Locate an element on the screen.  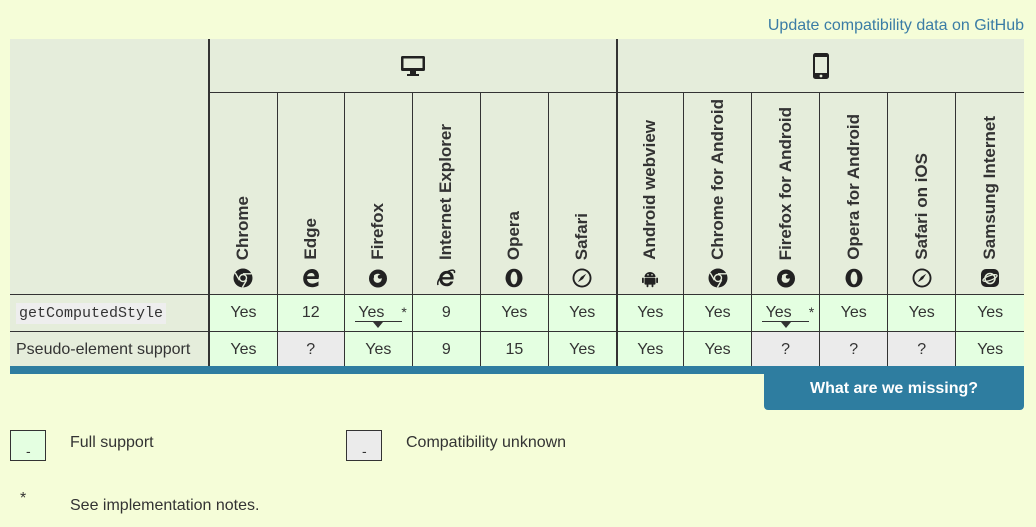
browser-header-inner: Android webview is located at coordinates (651, 193).